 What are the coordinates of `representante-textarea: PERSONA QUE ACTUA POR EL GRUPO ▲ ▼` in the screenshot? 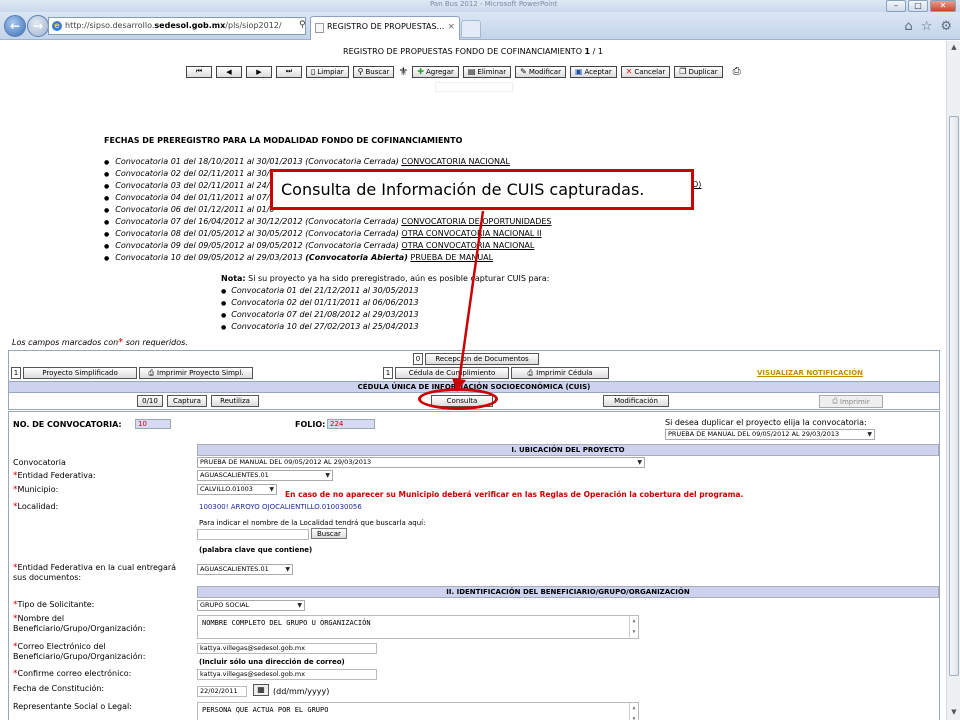 It's located at (418, 711).